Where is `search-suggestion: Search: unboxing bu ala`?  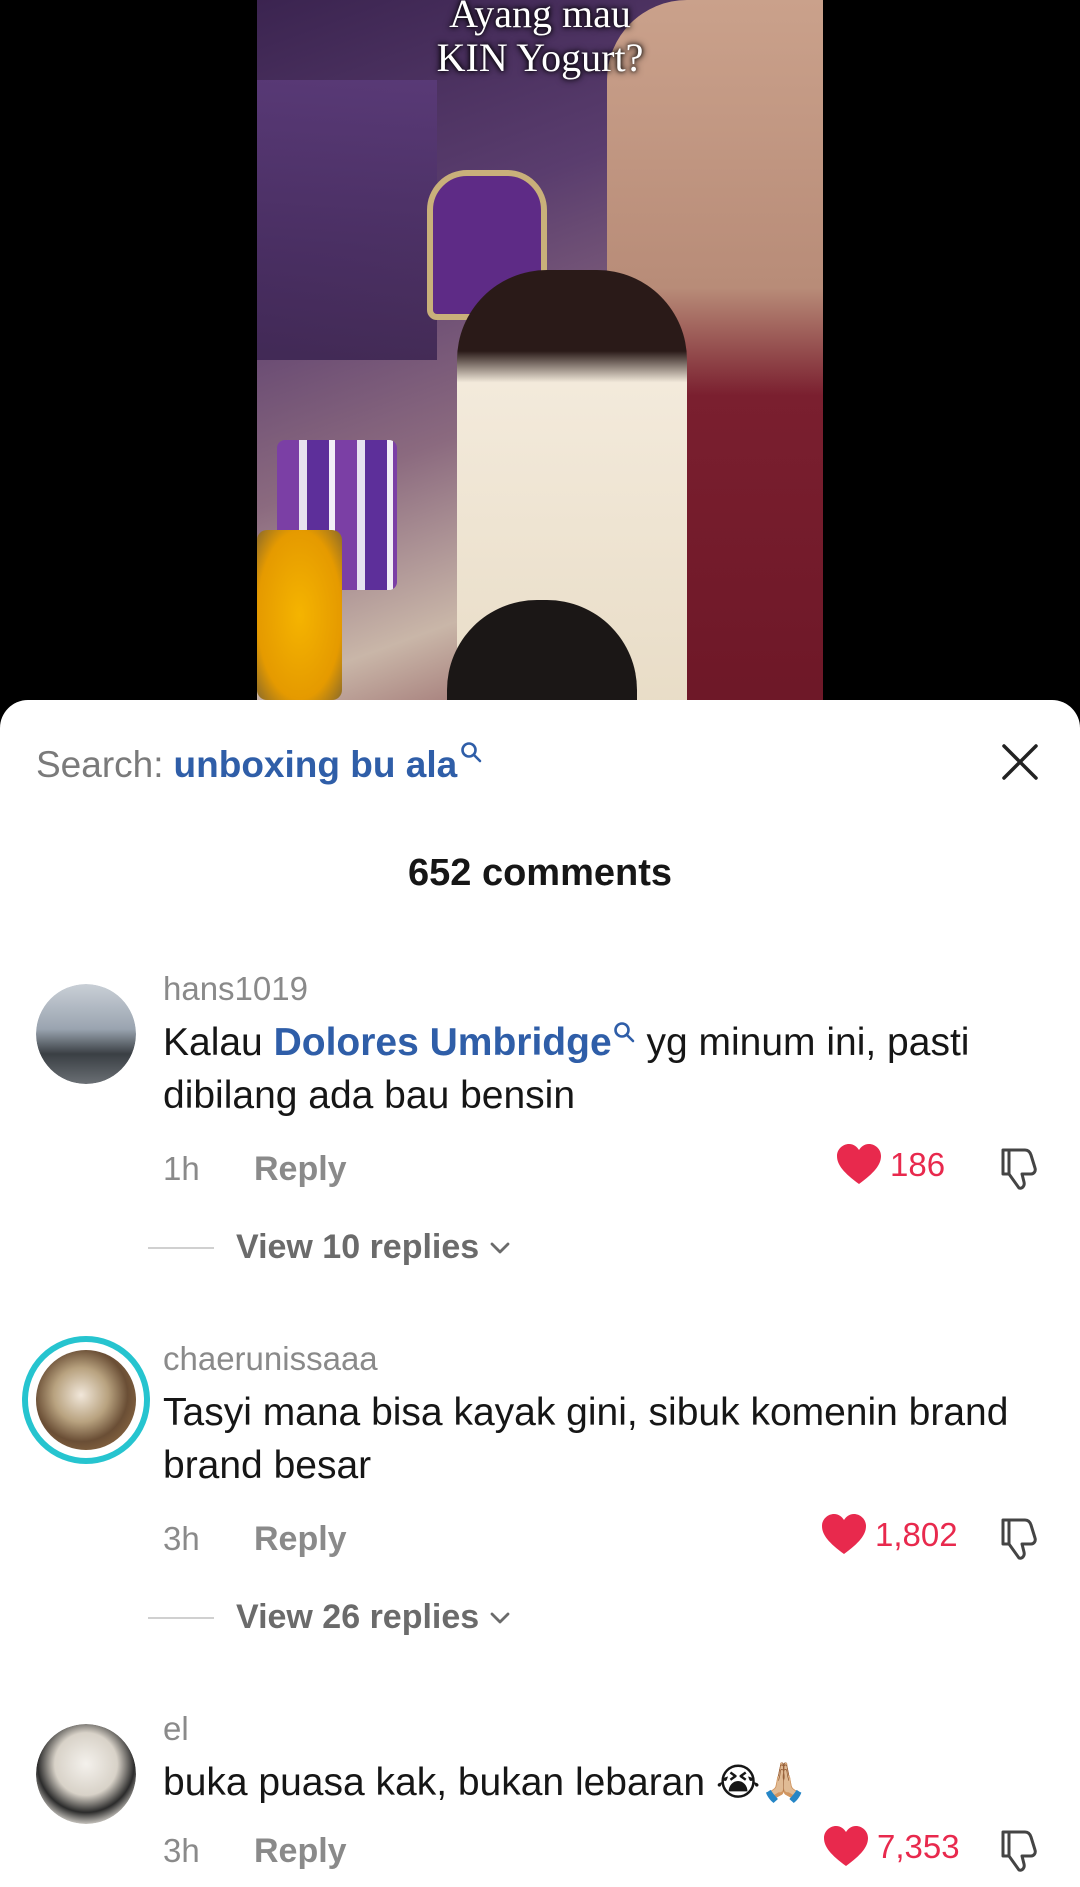
search-suggestion: Search: unboxing bu ala is located at coordinates (259, 764).